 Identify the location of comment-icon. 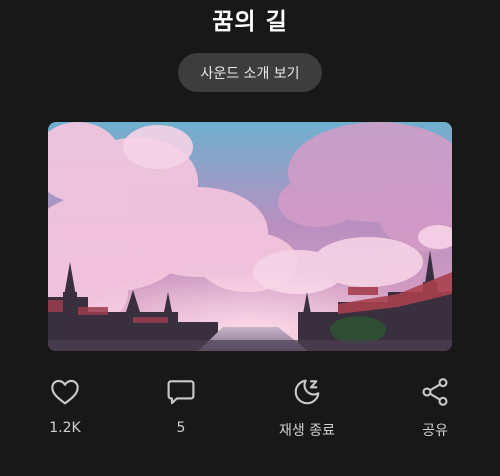
(181, 393).